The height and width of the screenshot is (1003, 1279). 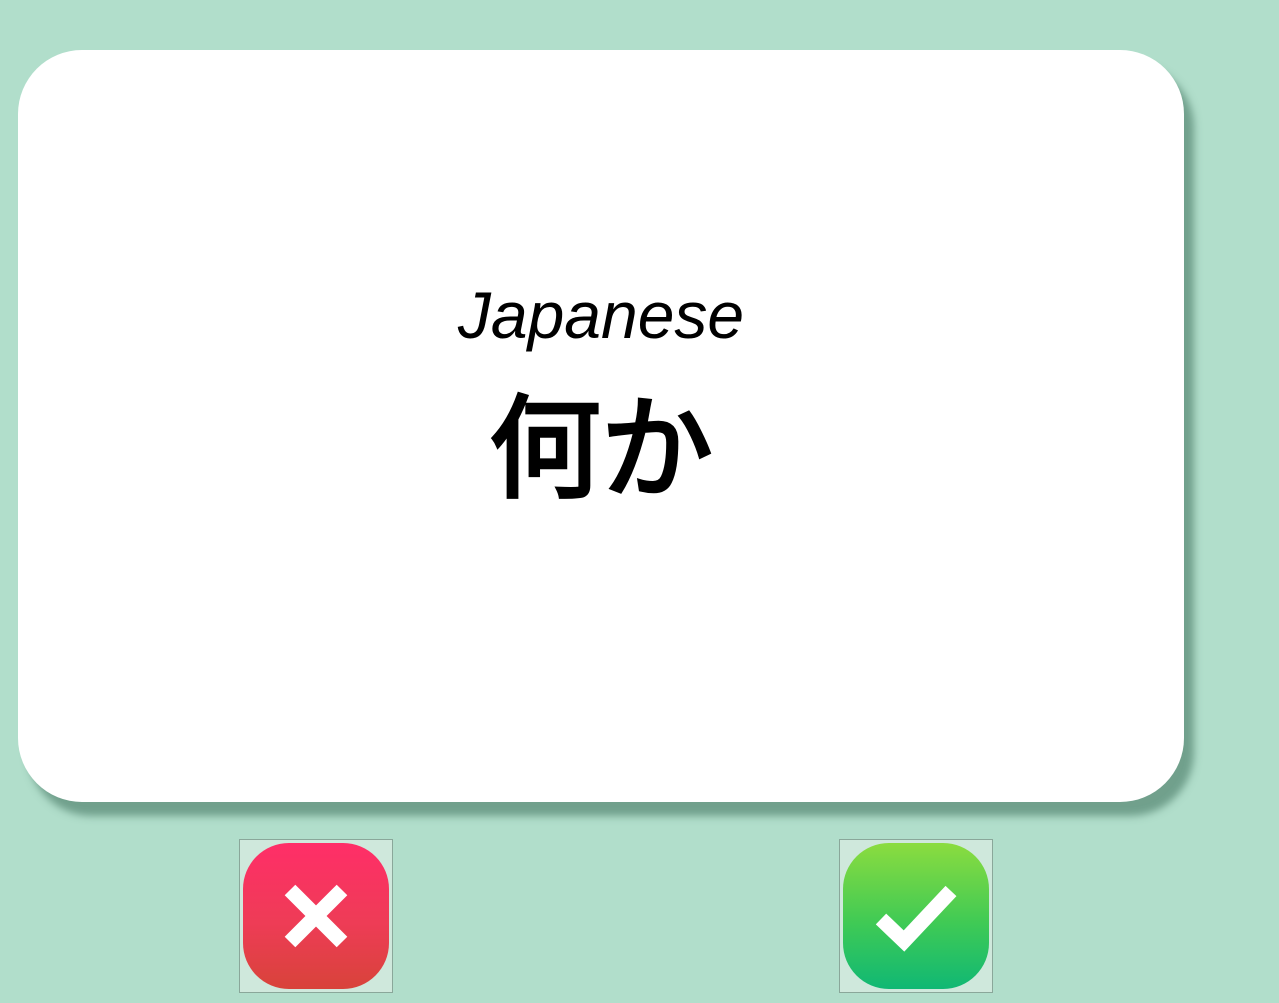 I want to click on wrong-button-face, so click(x=316, y=916).